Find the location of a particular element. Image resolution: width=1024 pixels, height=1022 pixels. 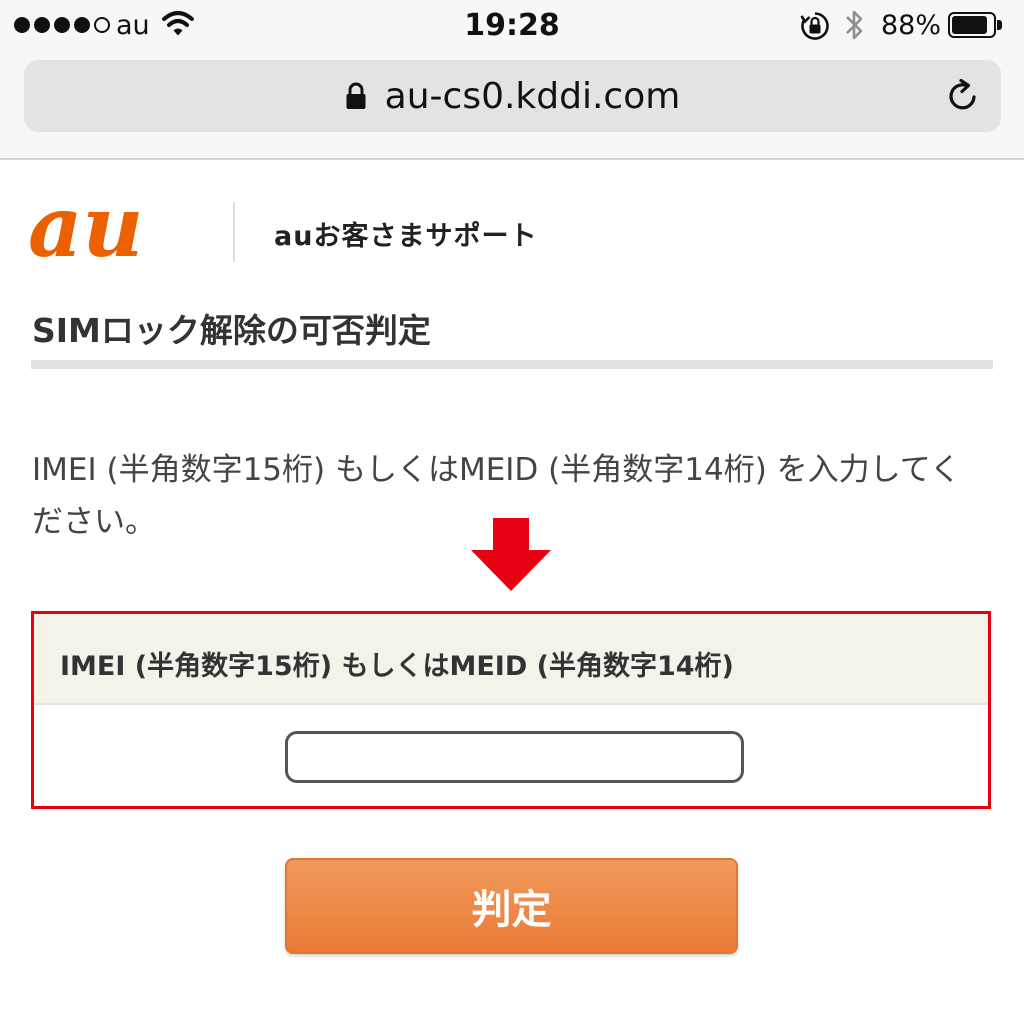

battery-body is located at coordinates (972, 25).